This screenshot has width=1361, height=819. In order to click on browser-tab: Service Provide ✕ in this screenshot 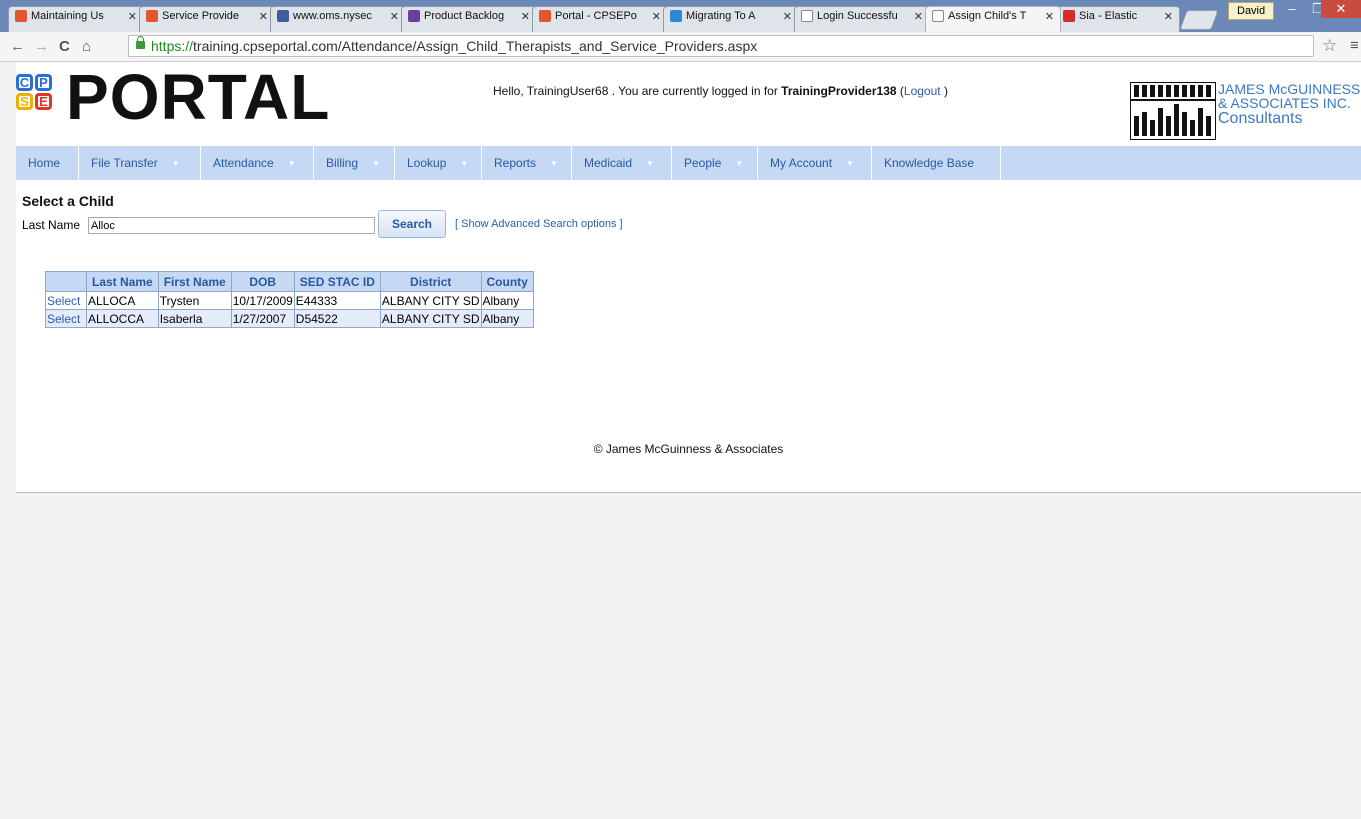, I will do `click(207, 19)`.